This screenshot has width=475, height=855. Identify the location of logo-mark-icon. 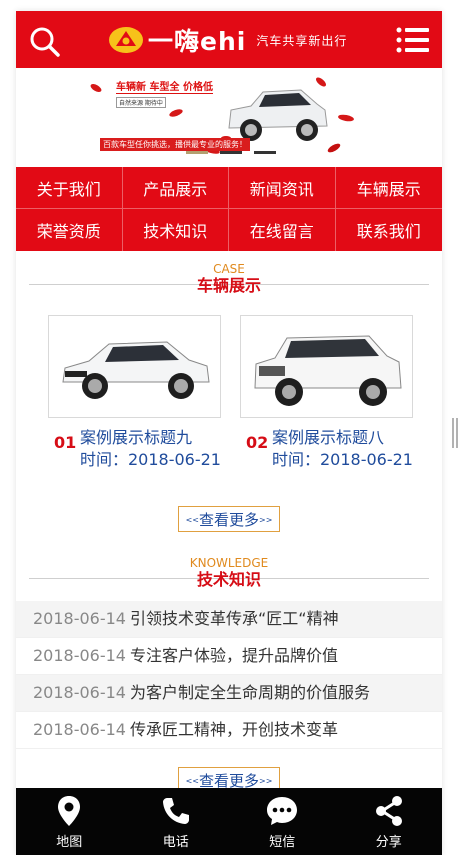
(126, 40).